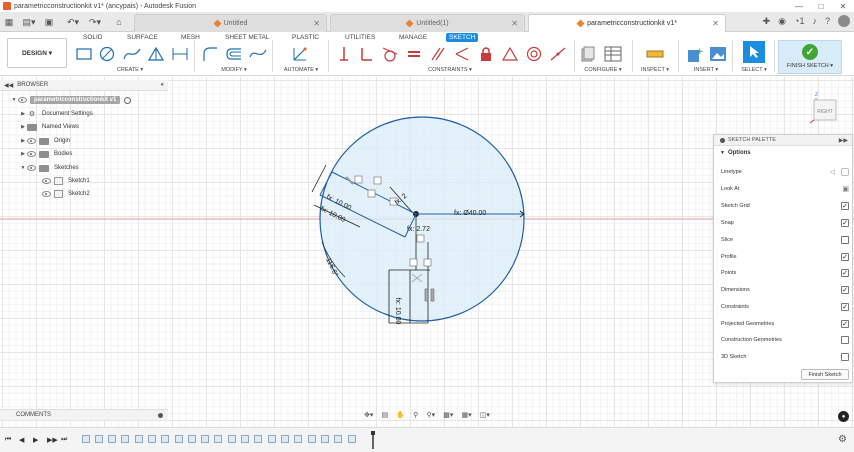 The width and height of the screenshot is (854, 452). What do you see at coordinates (385, 415) in the screenshot?
I see `look-at-nav-icon: ▤` at bounding box center [385, 415].